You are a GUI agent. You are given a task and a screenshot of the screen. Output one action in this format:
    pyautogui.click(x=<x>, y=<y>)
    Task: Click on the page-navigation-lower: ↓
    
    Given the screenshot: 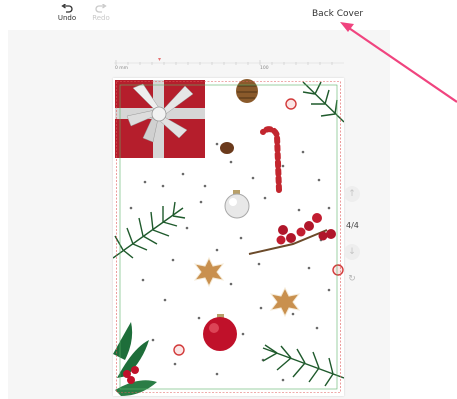 What is the action you would take?
    pyautogui.click(x=353, y=252)
    